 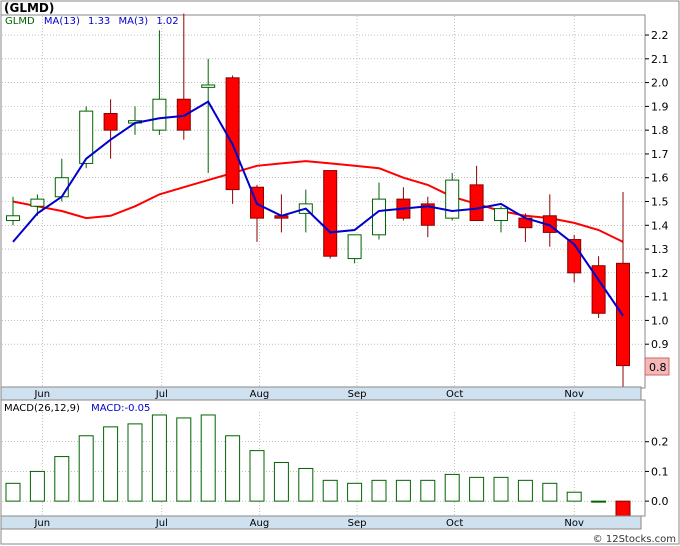 What do you see at coordinates (660, 501) in the screenshot?
I see `macd-y-tick-label: 0.0` at bounding box center [660, 501].